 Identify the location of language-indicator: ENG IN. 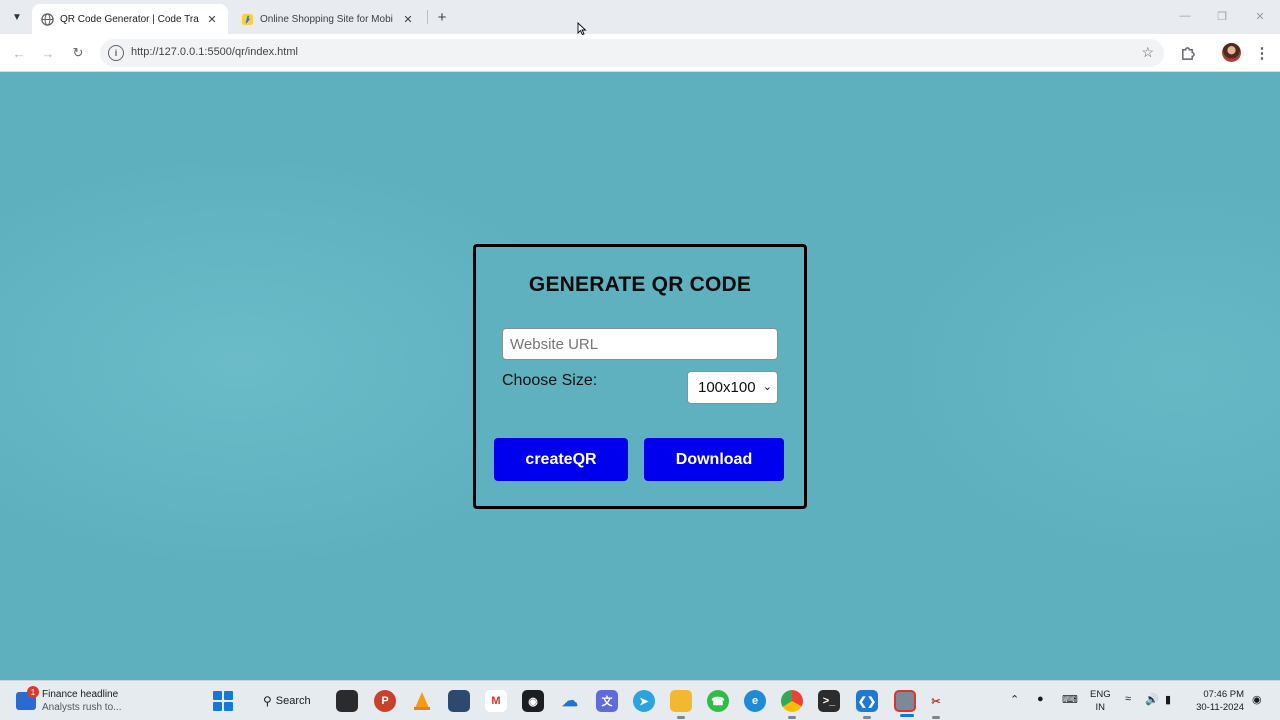
(1100, 701).